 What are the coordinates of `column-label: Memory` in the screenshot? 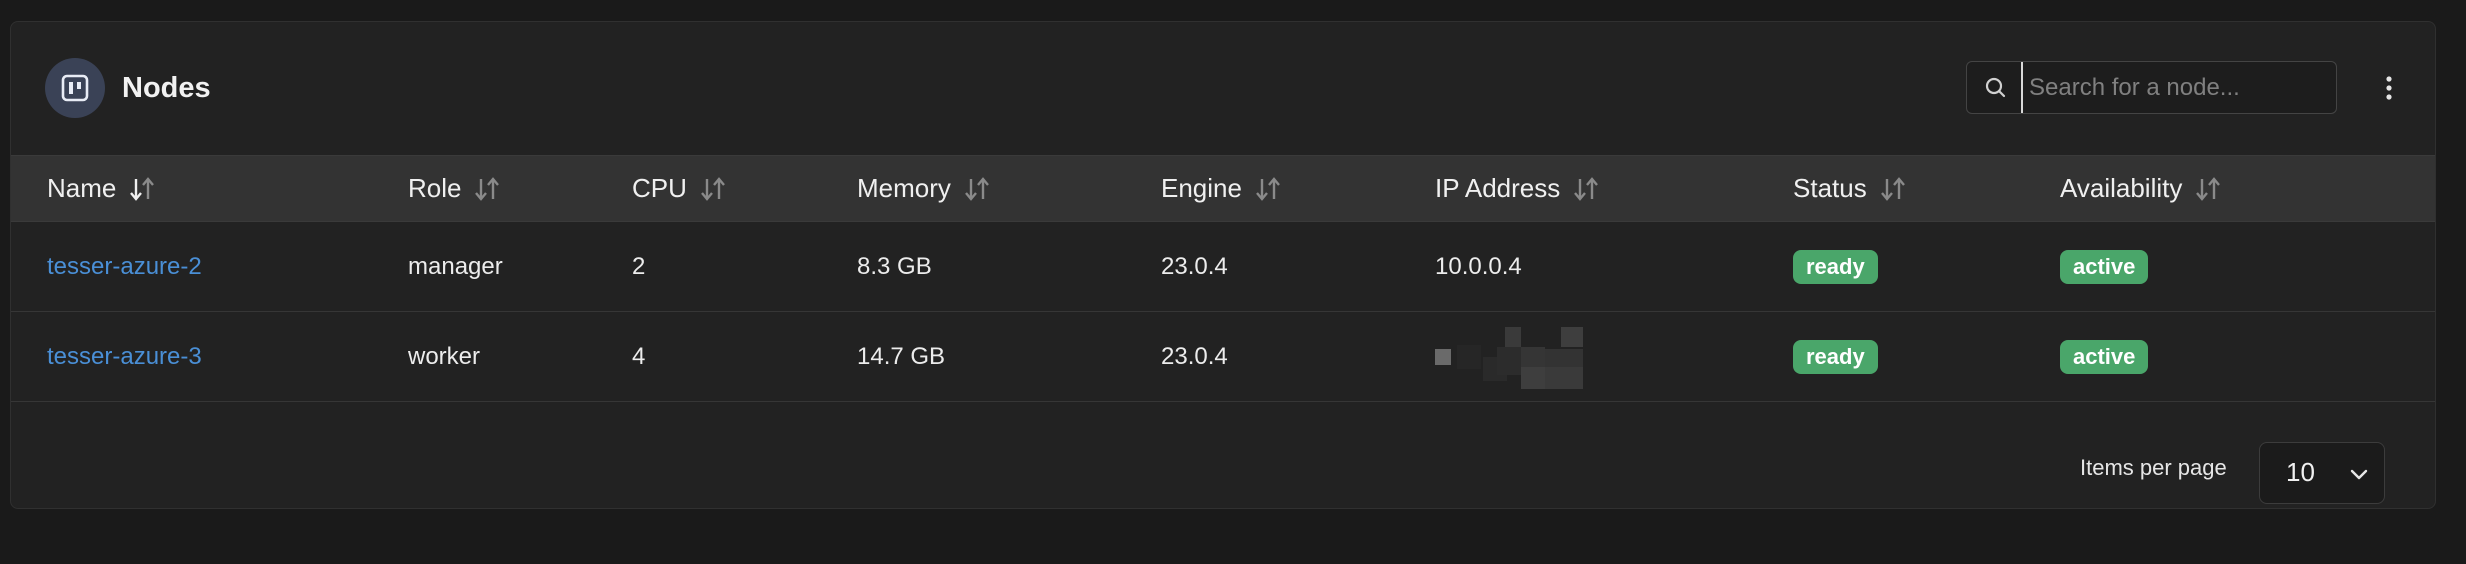 It's located at (904, 188).